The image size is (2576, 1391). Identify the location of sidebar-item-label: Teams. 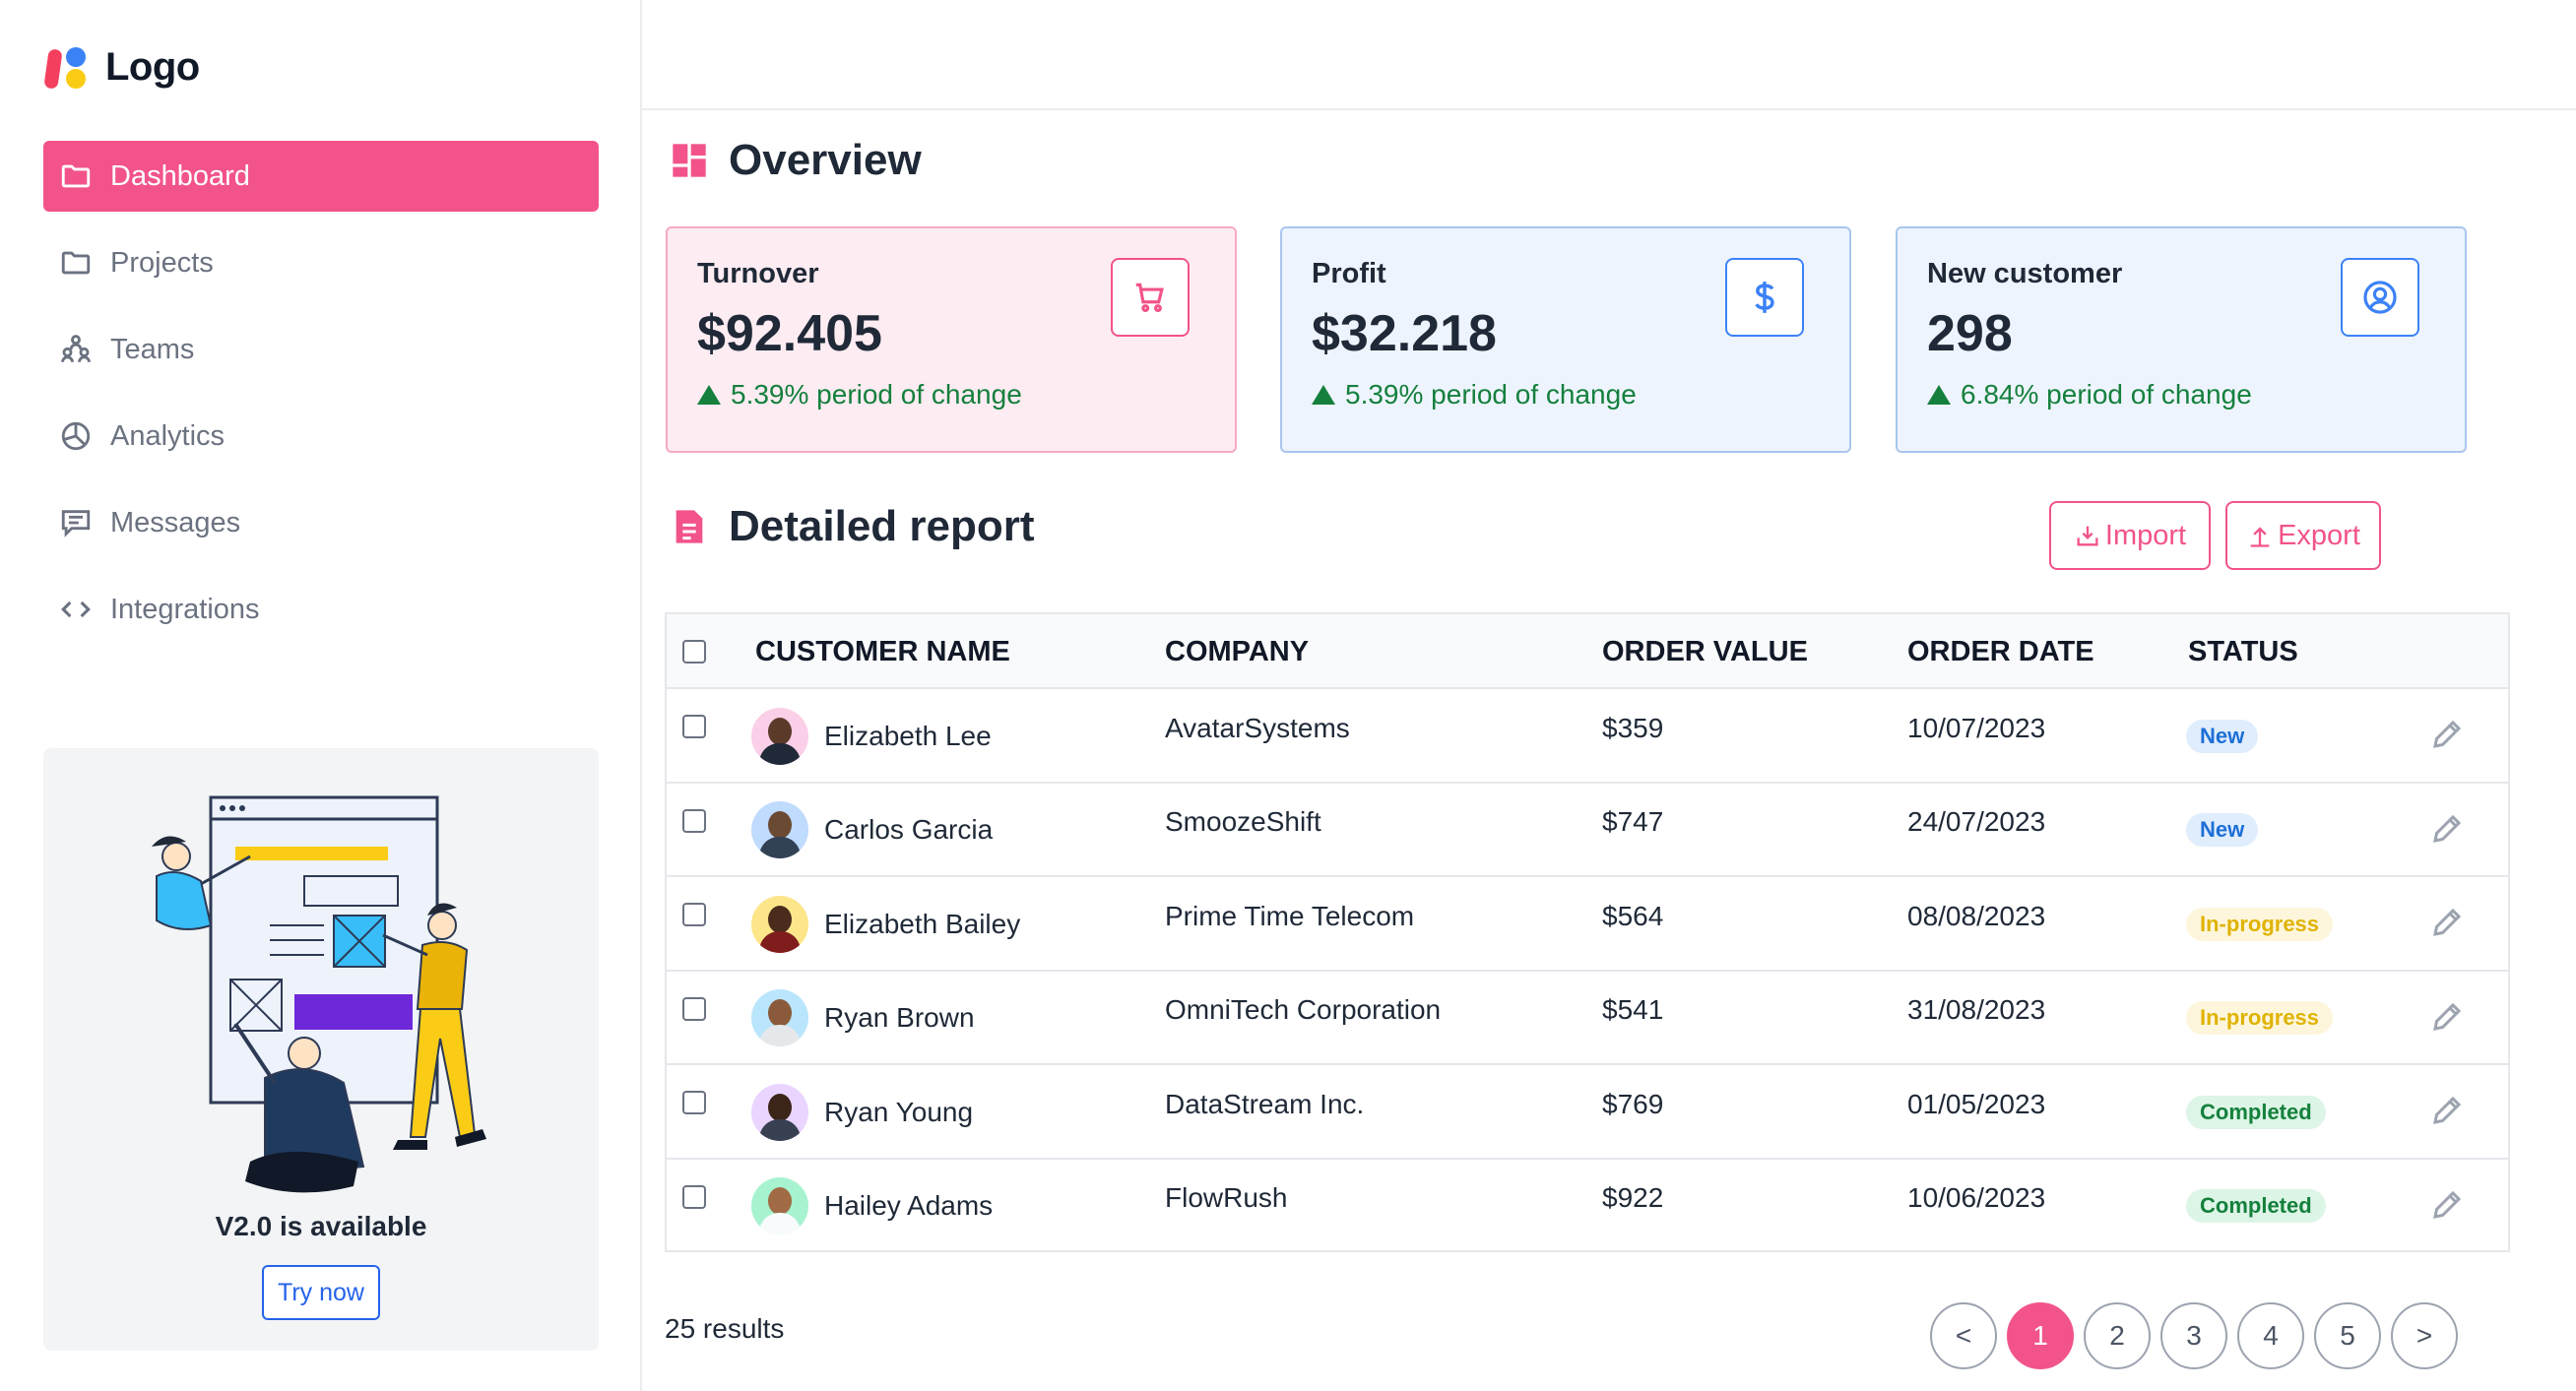
(152, 349).